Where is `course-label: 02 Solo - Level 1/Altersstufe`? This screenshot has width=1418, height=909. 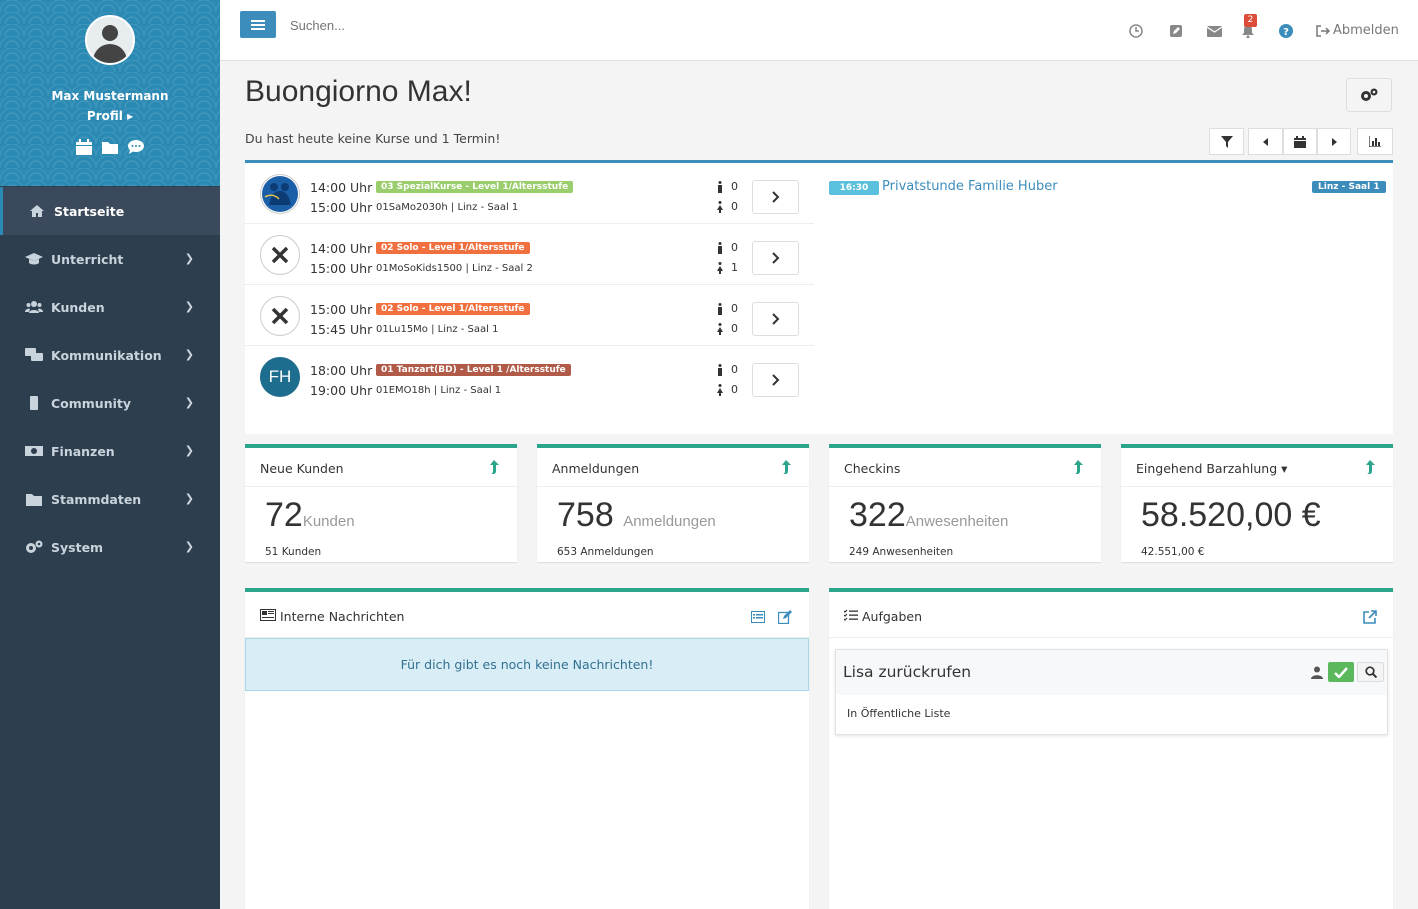 course-label: 02 Solo - Level 1/Altersstufe is located at coordinates (453, 248).